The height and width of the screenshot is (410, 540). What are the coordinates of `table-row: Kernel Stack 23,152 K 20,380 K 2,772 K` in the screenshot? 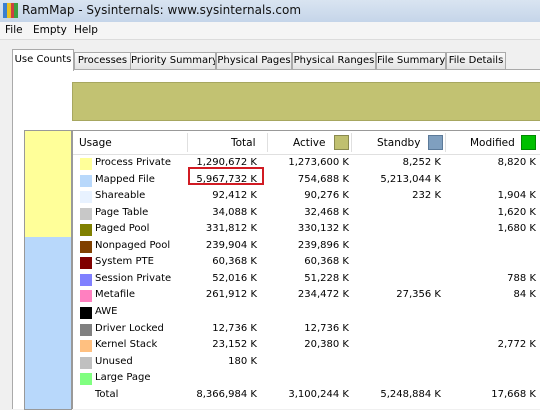 It's located at (306, 346).